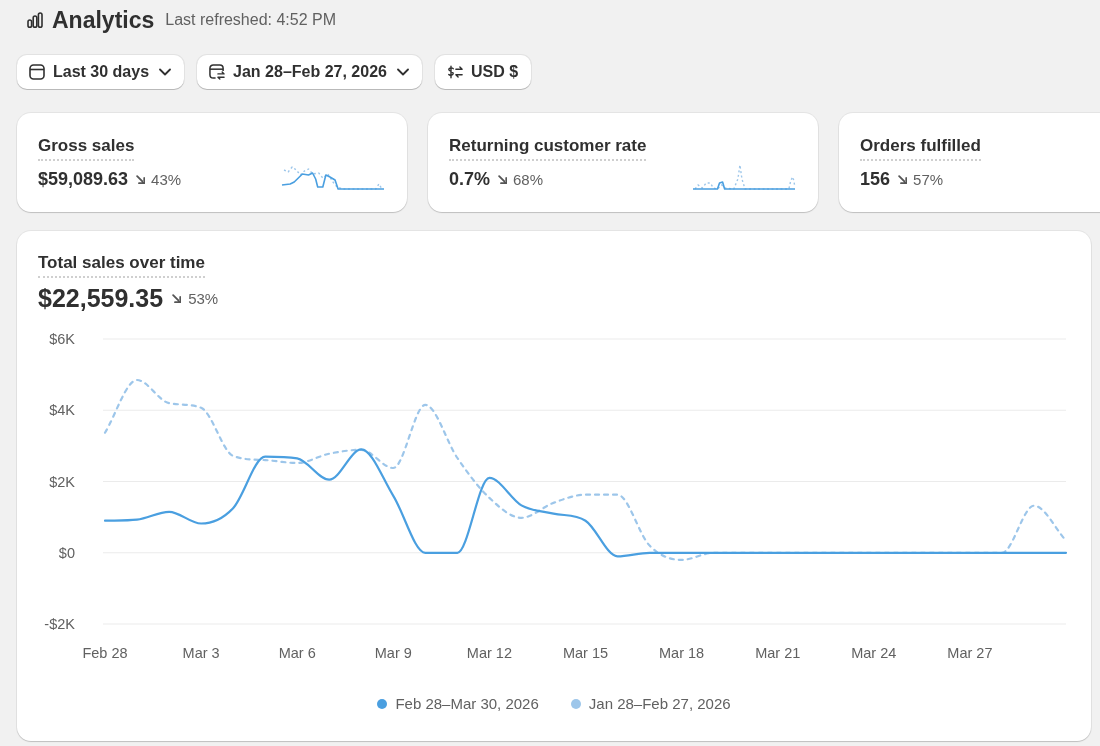 The width and height of the screenshot is (1100, 746). Describe the element at coordinates (969, 162) in the screenshot. I see `metric-card: Orders fulfilled 156 57%` at that location.